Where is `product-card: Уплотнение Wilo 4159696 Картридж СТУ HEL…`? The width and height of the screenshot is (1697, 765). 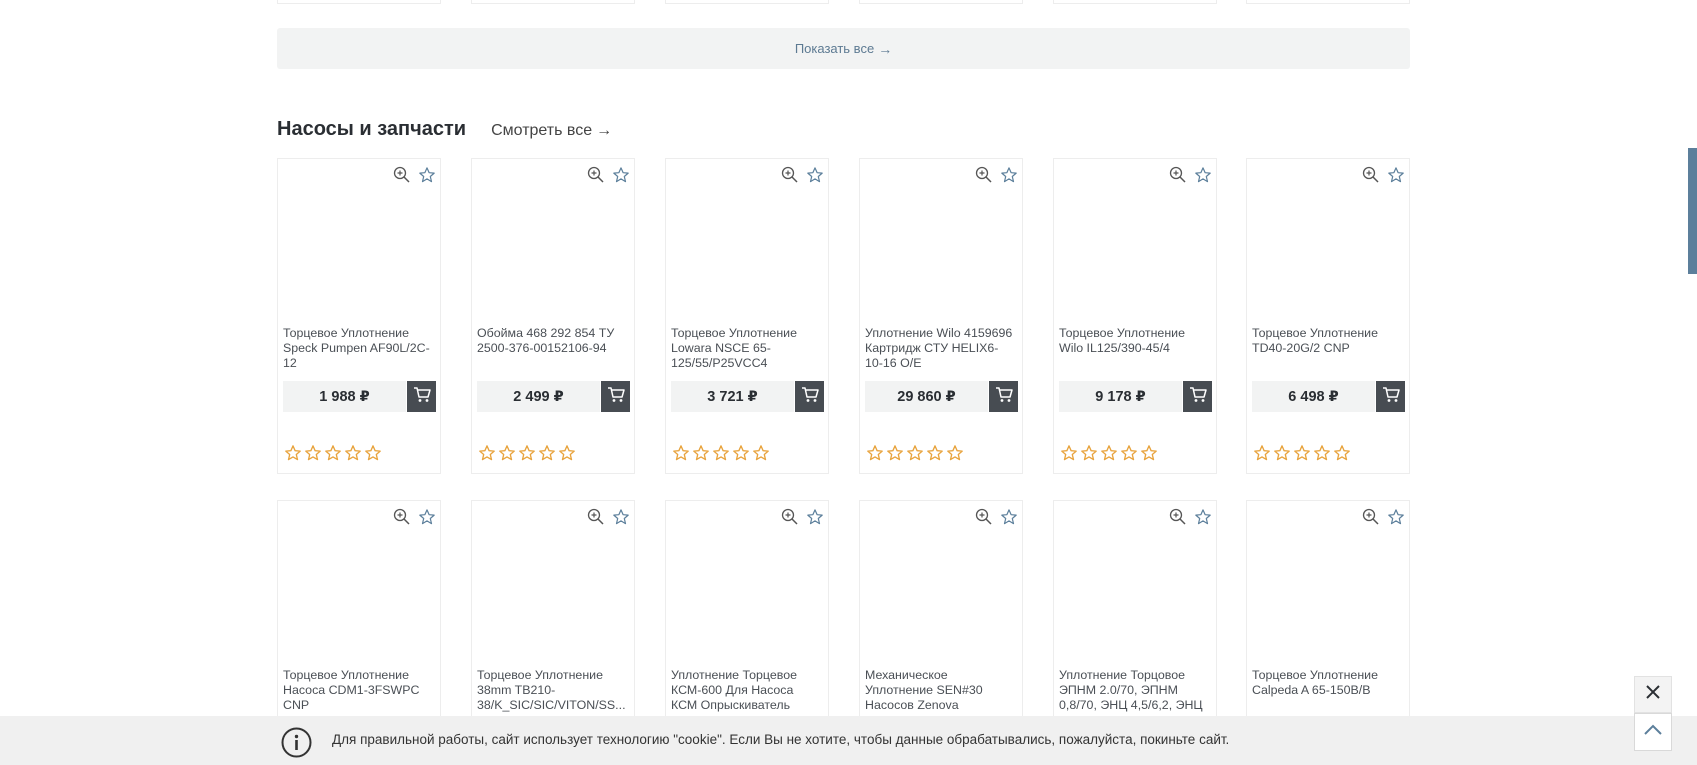
product-card: Уплотнение Wilo 4159696 Картридж СТУ HEL… is located at coordinates (941, 316).